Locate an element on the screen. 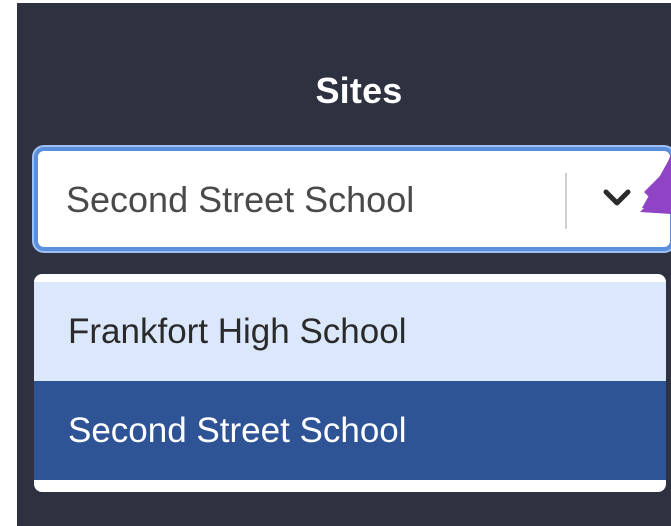 This screenshot has width=671, height=526. option-label: Second Street School is located at coordinates (237, 430).